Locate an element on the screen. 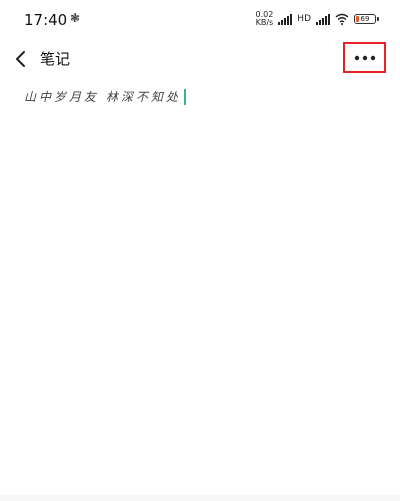  chevron-left-icon is located at coordinates (20, 59).